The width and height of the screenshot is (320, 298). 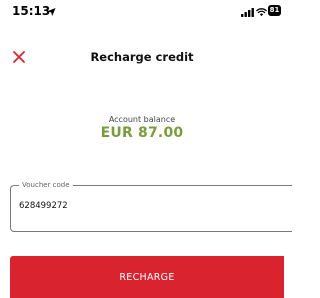 I want to click on cellular-signal-icon, so click(x=247, y=12).